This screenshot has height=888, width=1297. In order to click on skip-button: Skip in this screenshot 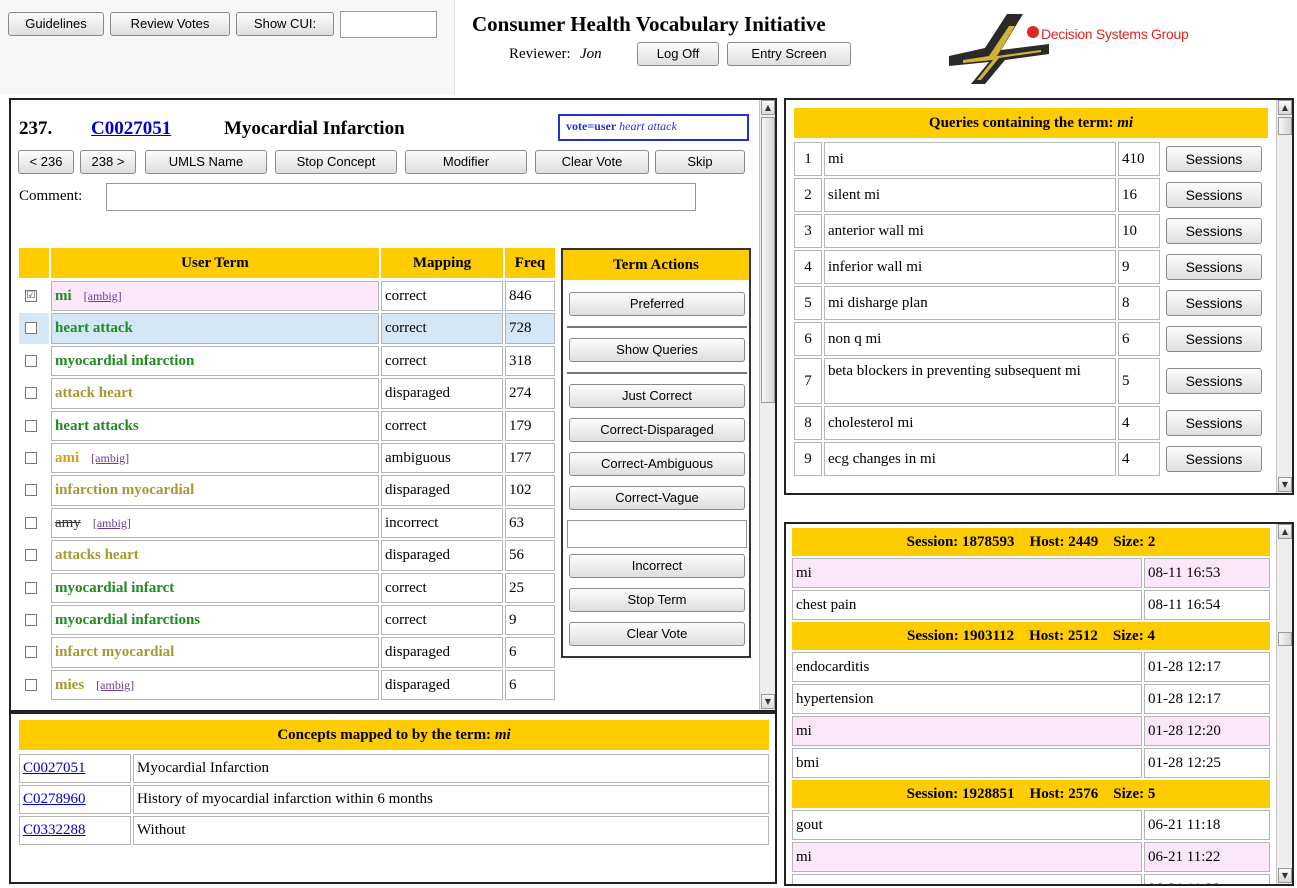, I will do `click(700, 162)`.